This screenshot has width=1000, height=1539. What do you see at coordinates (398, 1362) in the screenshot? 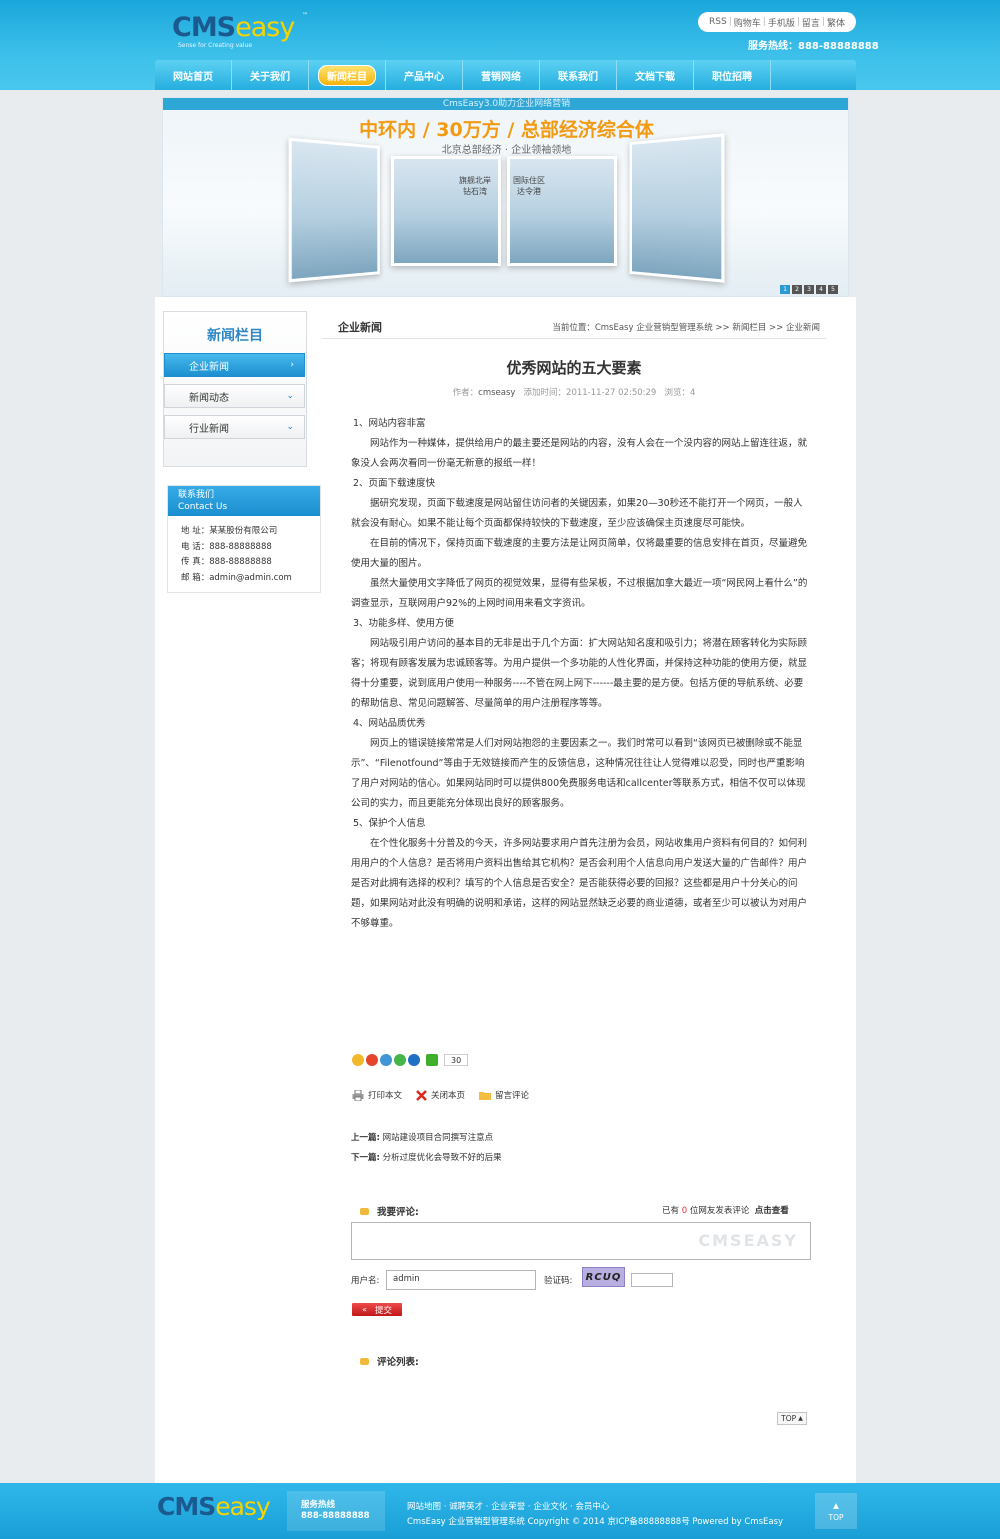
I see `comment-list-heading-text: 评论列表:` at bounding box center [398, 1362].